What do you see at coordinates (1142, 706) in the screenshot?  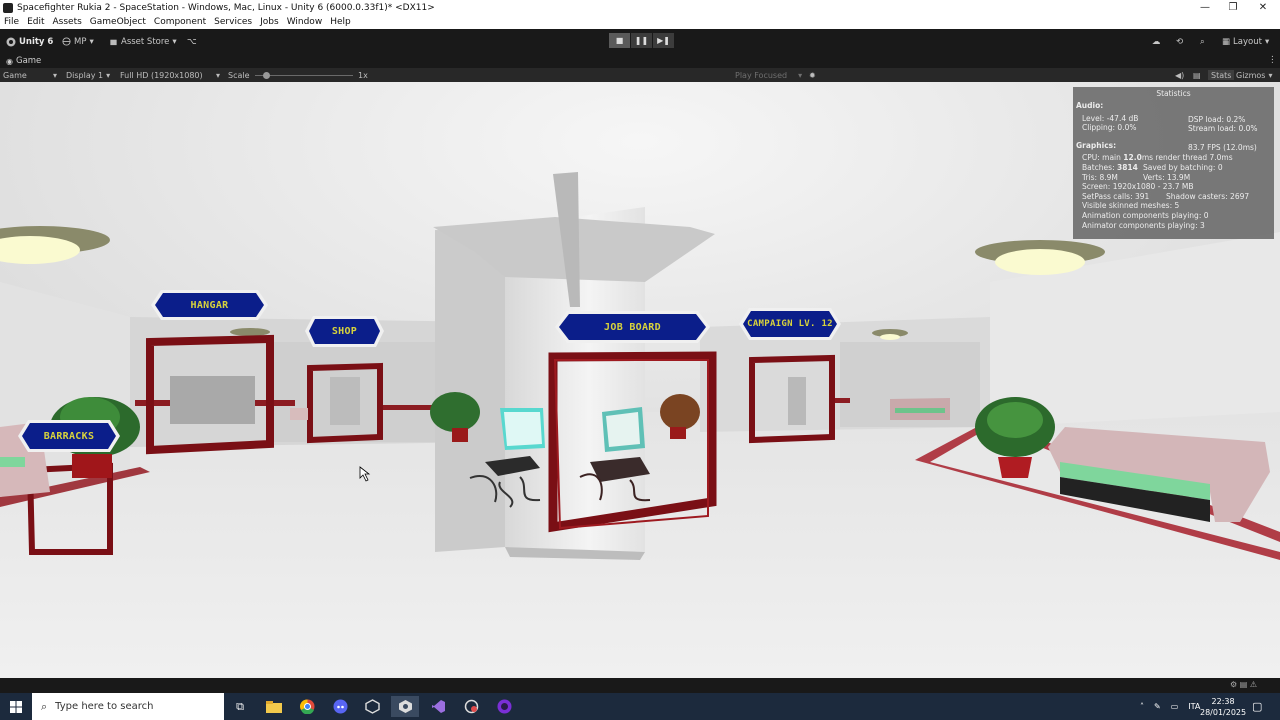 I see `chevron-up-icon: ˄` at bounding box center [1142, 706].